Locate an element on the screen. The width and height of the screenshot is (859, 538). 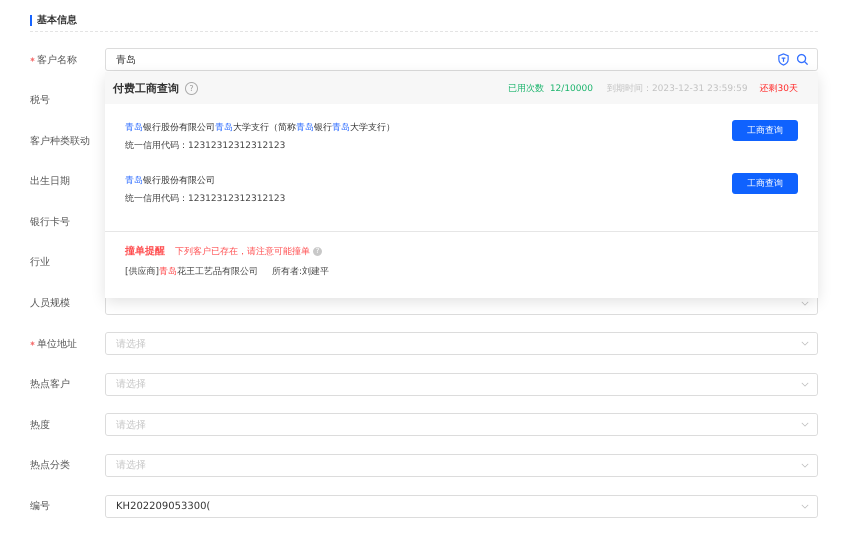
field-label: 编号 is located at coordinates (40, 507).